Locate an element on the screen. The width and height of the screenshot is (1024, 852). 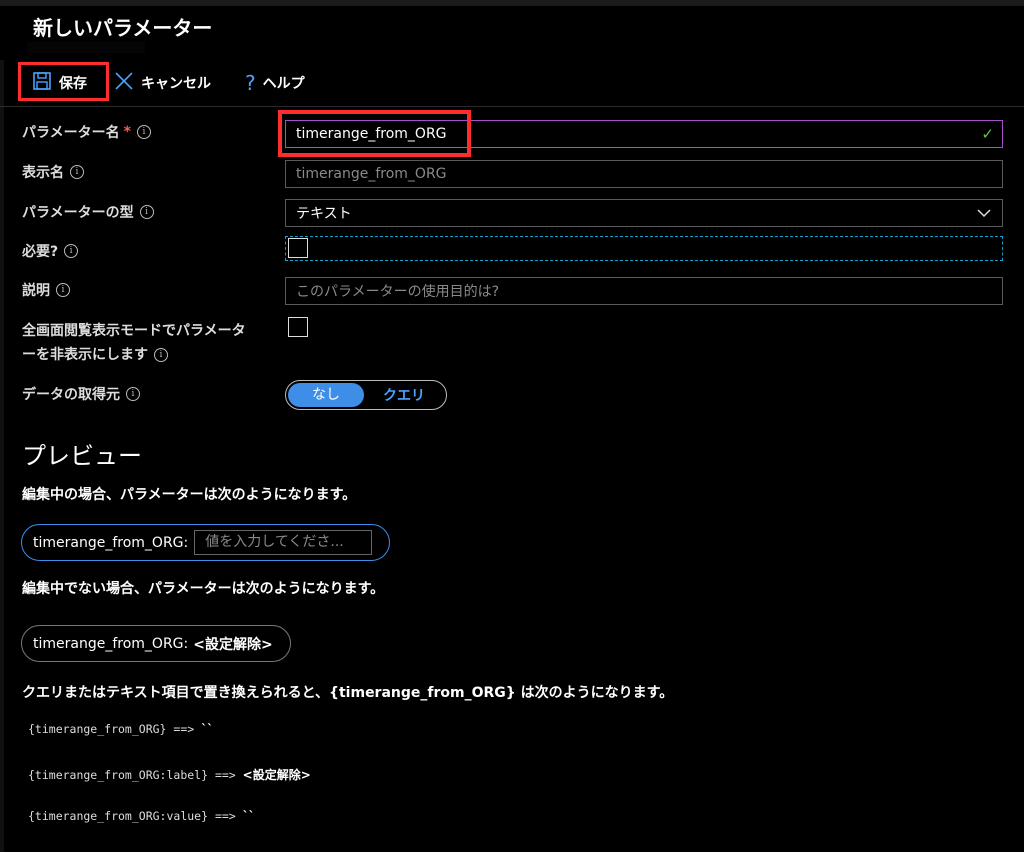
not-editing-preview-pill: timerange_from_ORG: <設定解除> is located at coordinates (156, 643).